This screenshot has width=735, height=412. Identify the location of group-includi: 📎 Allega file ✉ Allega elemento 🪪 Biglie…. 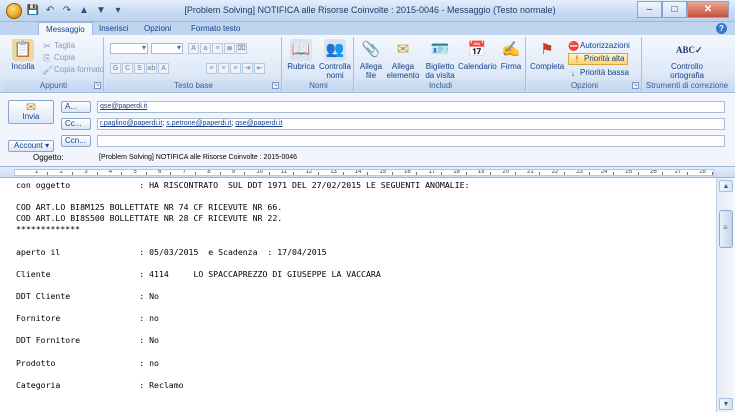
(441, 64).